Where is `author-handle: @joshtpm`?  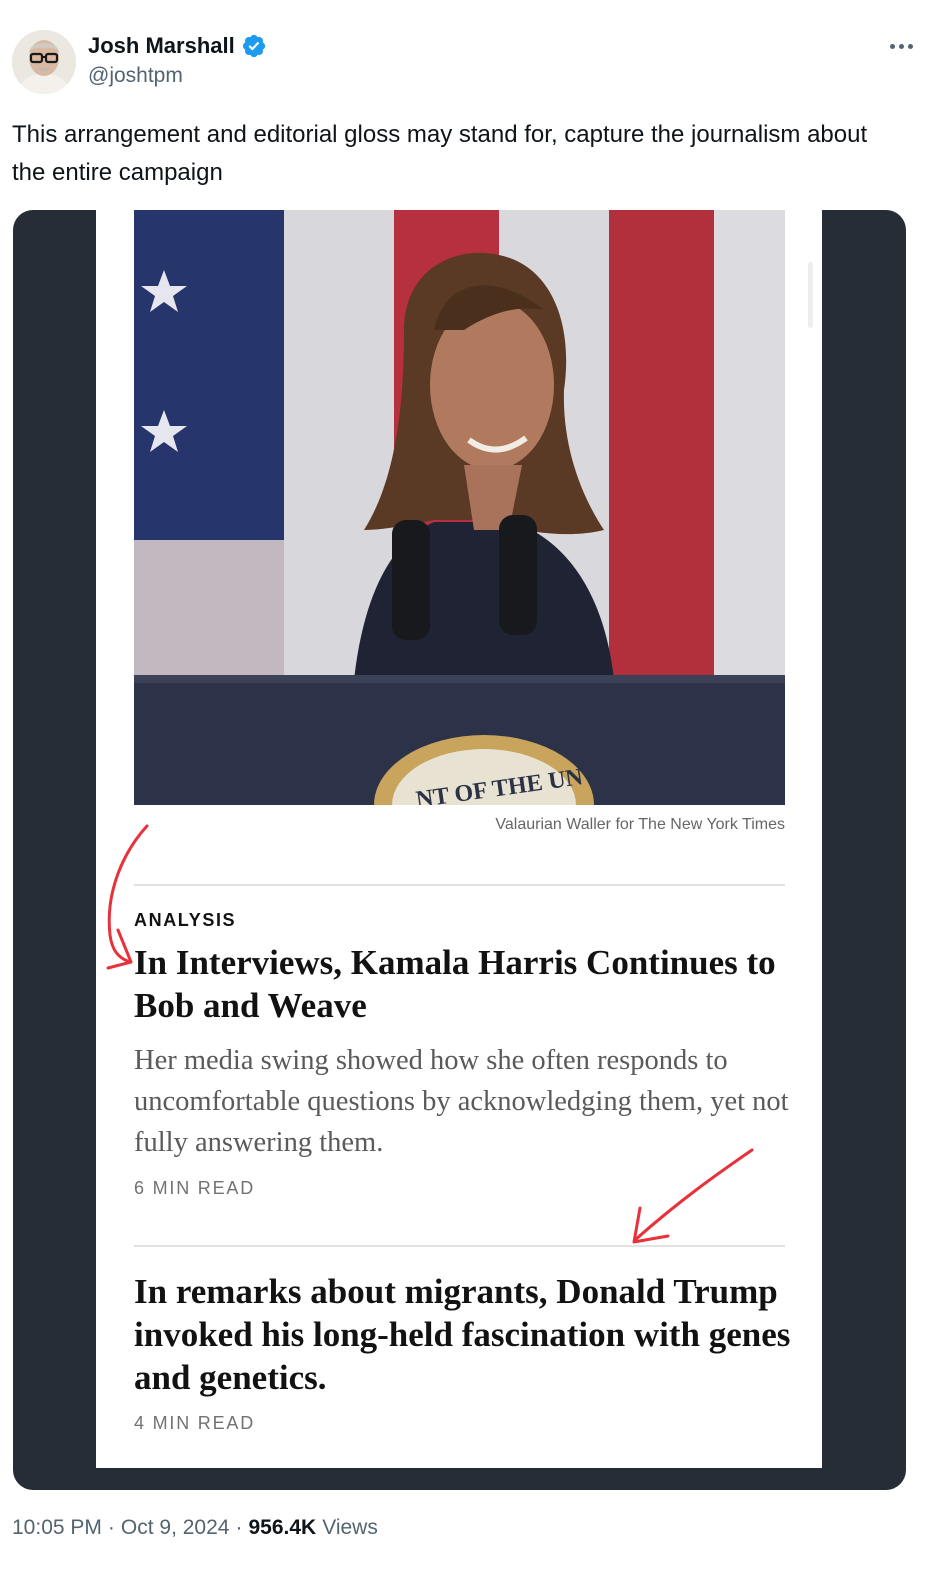 author-handle: @joshtpm is located at coordinates (135, 76).